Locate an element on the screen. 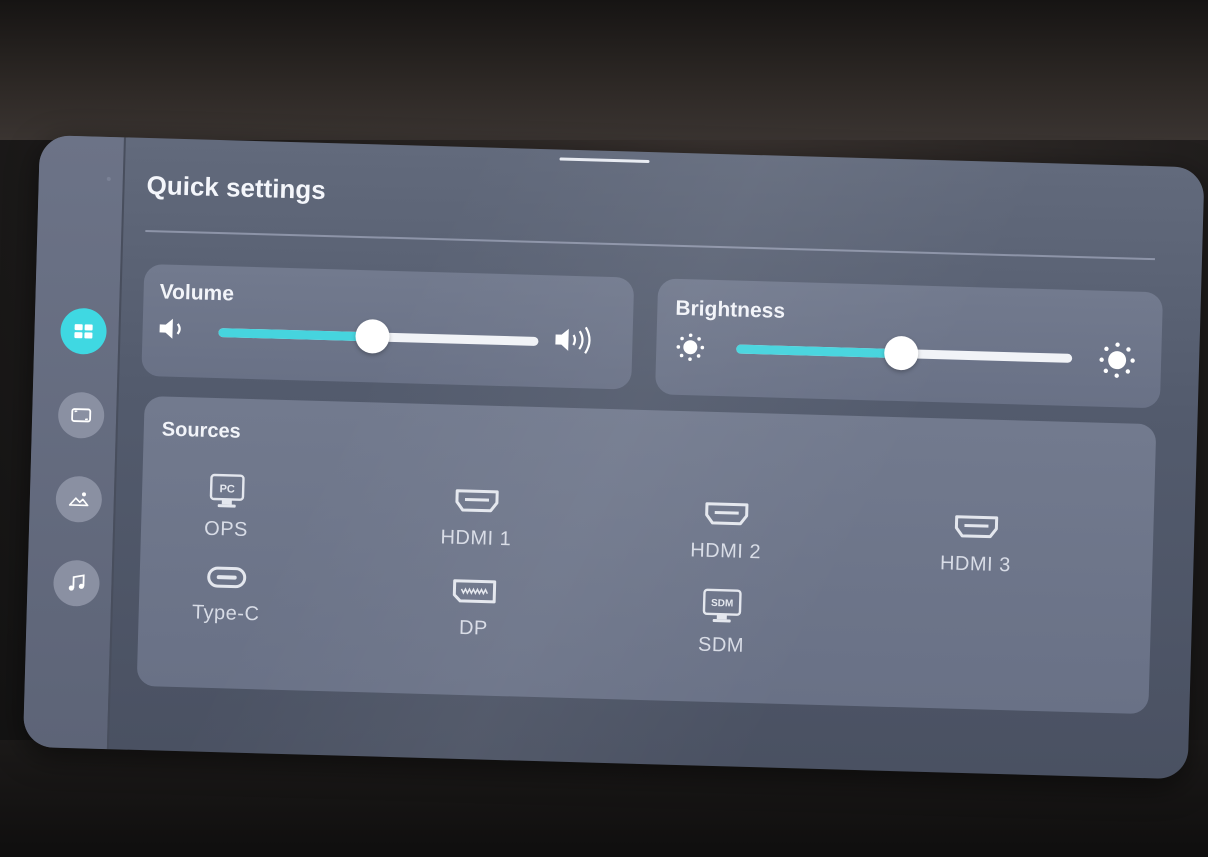 The image size is (1208, 857). source-type-c-label: Type-C is located at coordinates (225, 613).